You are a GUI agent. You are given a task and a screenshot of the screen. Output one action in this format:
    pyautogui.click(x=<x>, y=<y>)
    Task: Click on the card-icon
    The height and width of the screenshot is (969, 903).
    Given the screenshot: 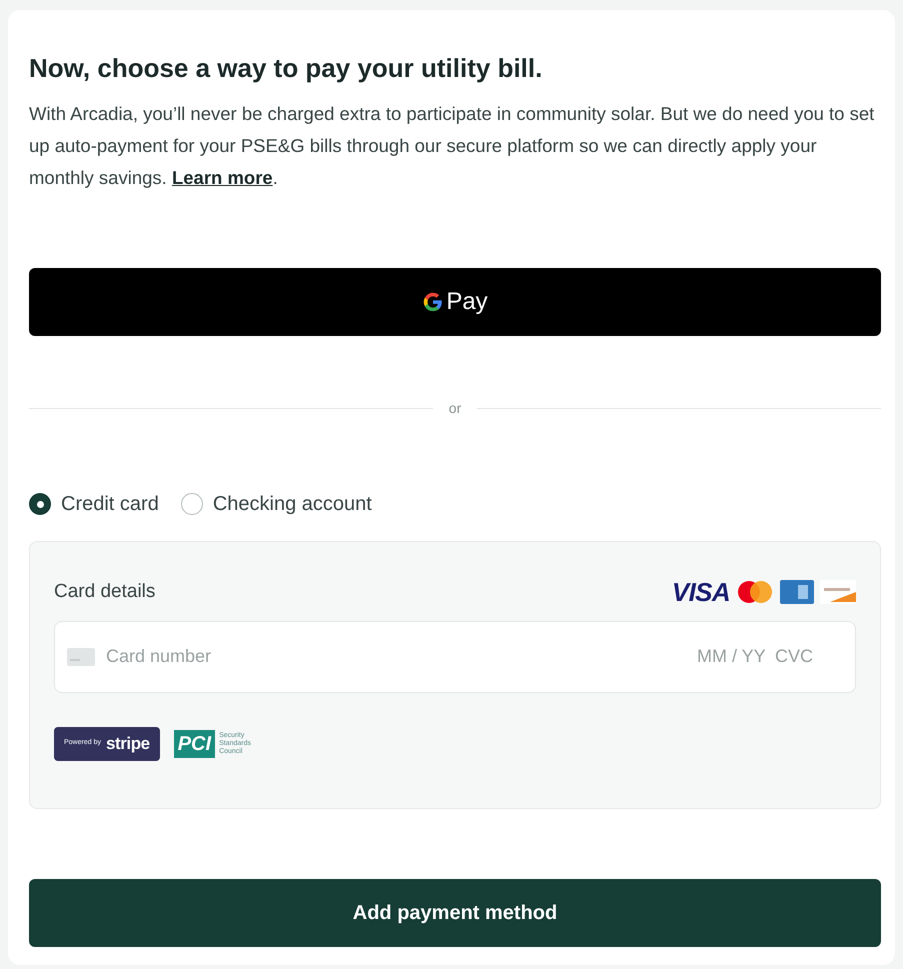 What is the action you would take?
    pyautogui.click(x=81, y=657)
    